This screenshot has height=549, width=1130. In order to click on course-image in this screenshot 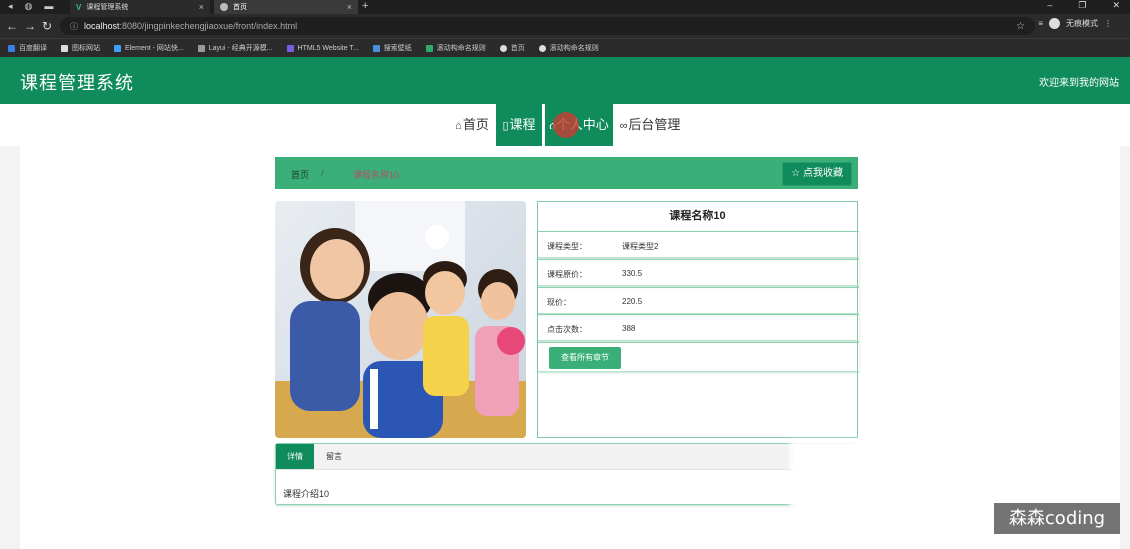, I will do `click(400, 319)`.